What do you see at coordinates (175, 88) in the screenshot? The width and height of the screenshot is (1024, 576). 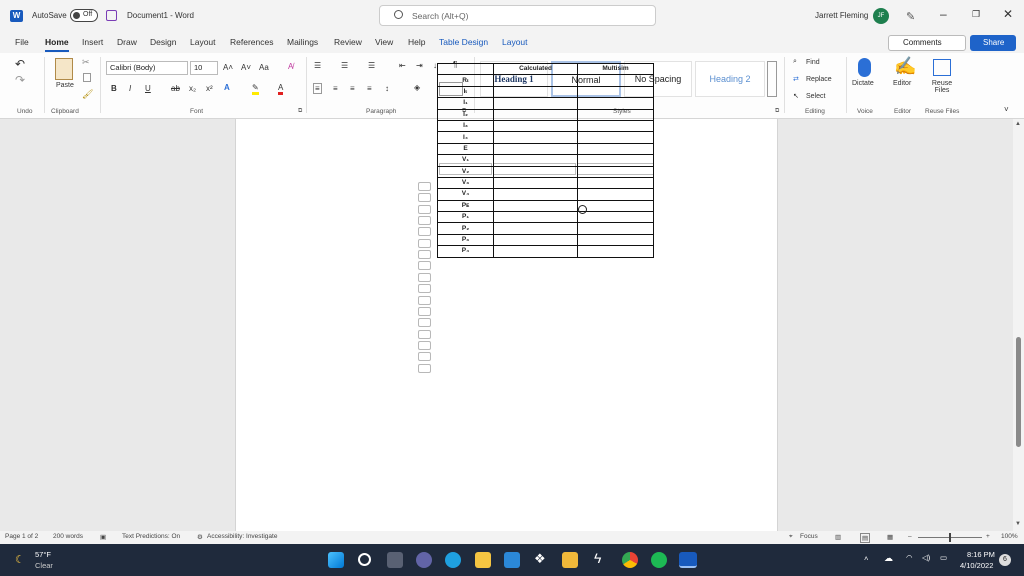 I see `strikethrough-icon: ab` at bounding box center [175, 88].